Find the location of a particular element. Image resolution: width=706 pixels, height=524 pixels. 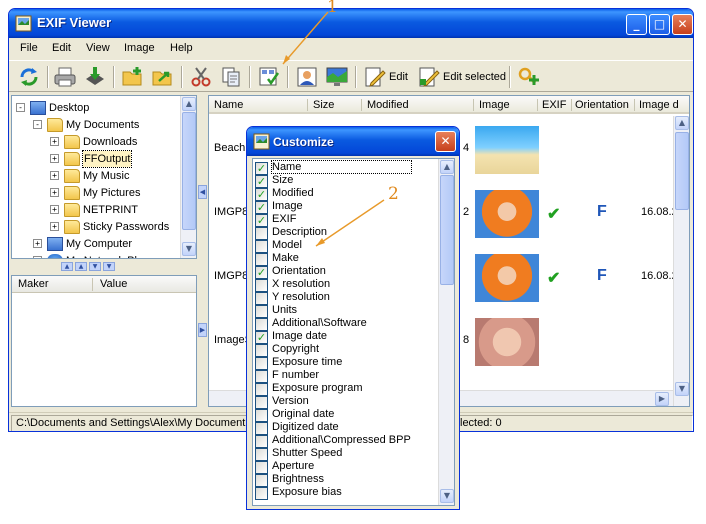

menu-file: File is located at coordinates (29, 48).